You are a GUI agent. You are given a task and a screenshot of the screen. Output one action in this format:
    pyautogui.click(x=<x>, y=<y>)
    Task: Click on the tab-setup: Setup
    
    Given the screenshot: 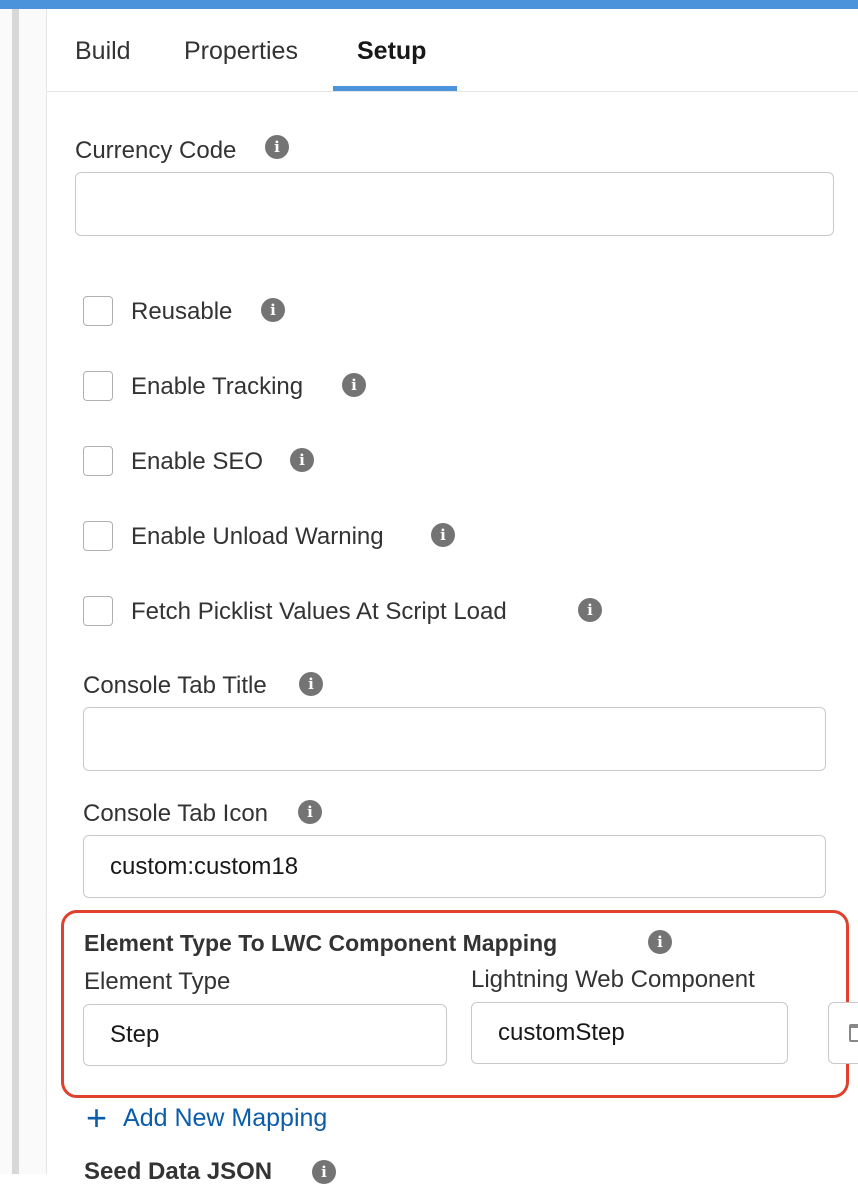 What is the action you would take?
    pyautogui.click(x=391, y=51)
    